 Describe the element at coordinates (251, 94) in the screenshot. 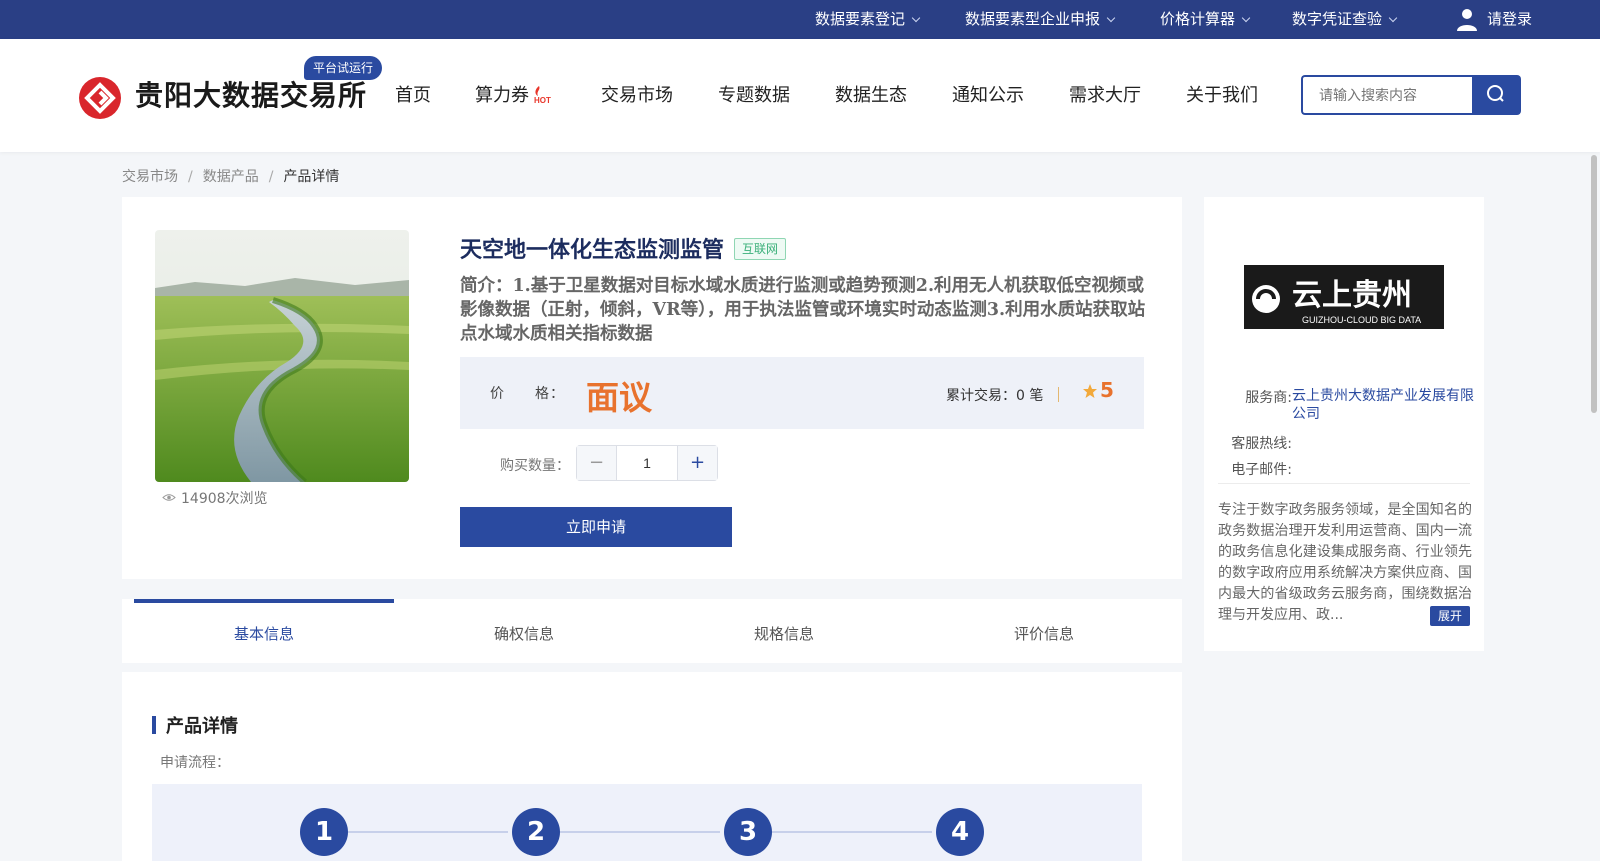

I see `site-title: 贵阳大数据交易所` at that location.